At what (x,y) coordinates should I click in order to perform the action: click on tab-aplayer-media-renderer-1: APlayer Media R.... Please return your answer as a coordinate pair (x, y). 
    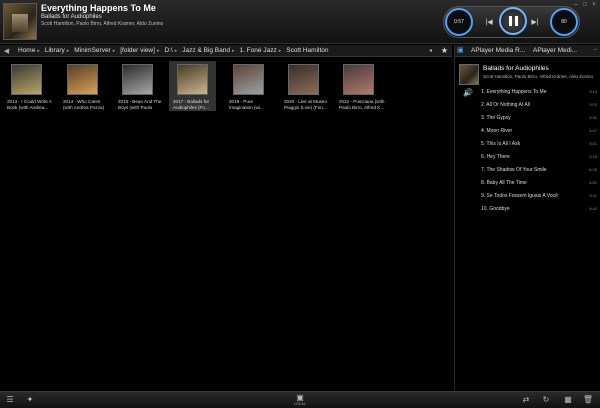
    Looking at the image, I should click on (498, 50).